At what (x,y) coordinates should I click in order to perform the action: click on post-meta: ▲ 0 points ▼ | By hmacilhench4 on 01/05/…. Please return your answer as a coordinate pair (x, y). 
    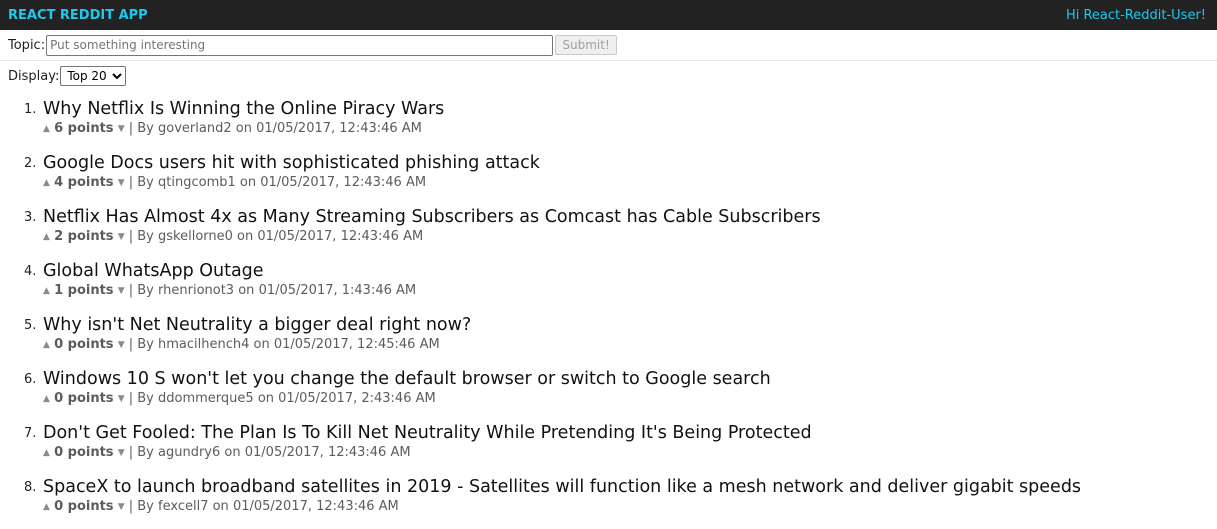
    Looking at the image, I should click on (562, 345).